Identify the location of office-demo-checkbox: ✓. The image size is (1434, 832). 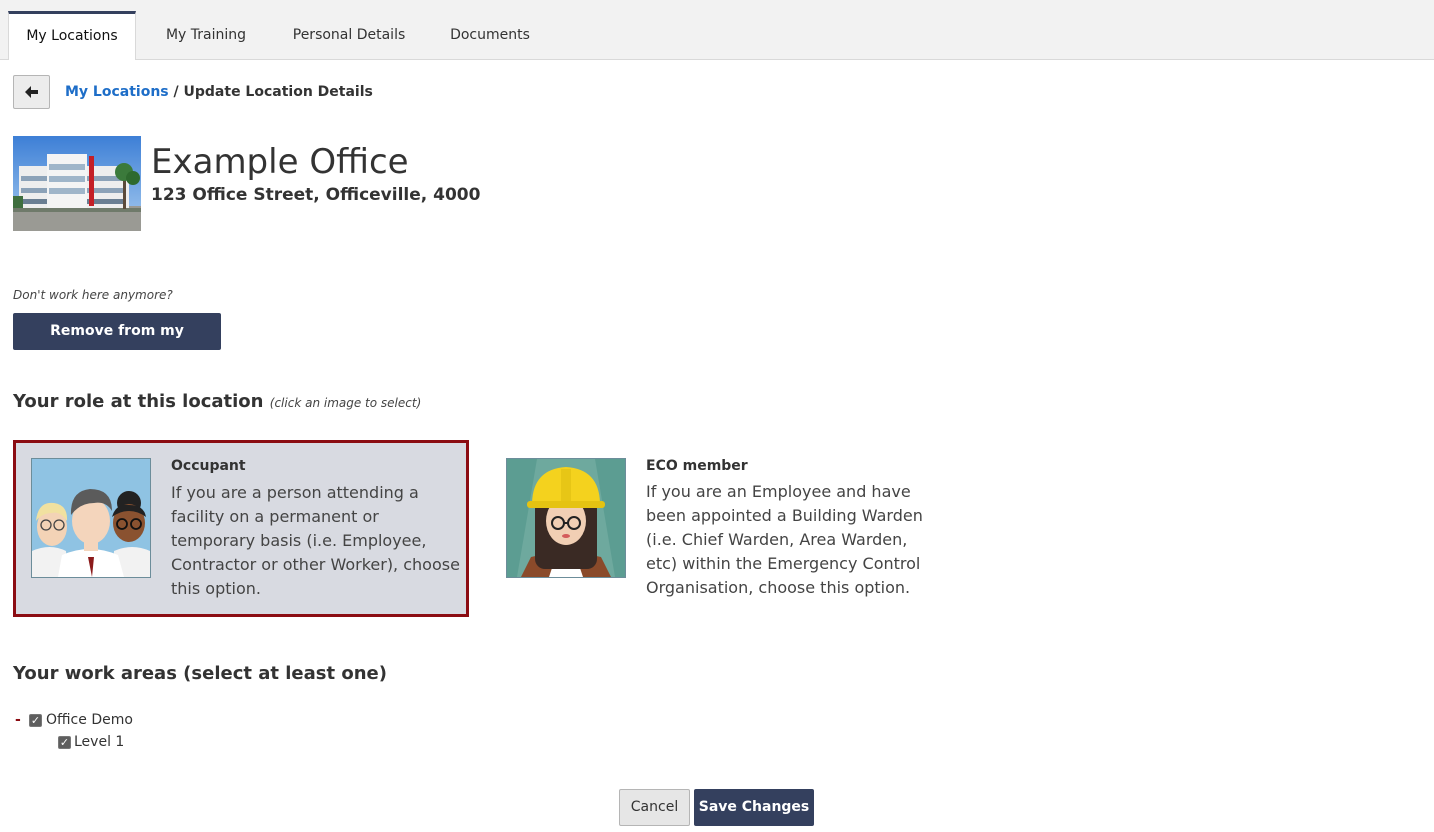
(35, 720).